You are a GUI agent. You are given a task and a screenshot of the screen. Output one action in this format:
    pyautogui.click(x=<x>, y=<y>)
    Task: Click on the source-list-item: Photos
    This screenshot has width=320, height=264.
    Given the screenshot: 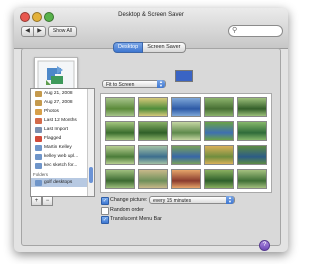 What is the action you would take?
    pyautogui.click(x=59, y=111)
    